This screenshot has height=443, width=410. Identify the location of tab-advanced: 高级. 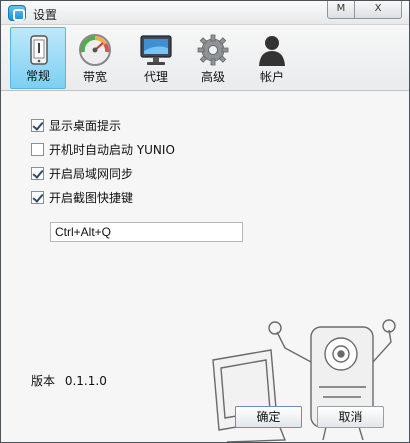
(213, 58).